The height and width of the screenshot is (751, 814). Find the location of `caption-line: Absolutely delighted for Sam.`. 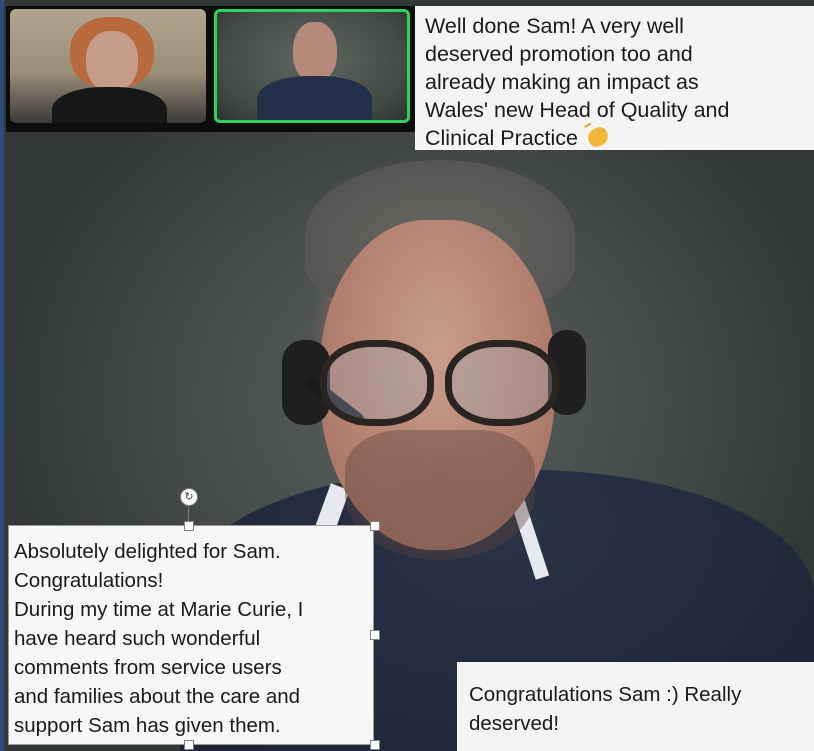

caption-line: Absolutely delighted for Sam. is located at coordinates (147, 551).